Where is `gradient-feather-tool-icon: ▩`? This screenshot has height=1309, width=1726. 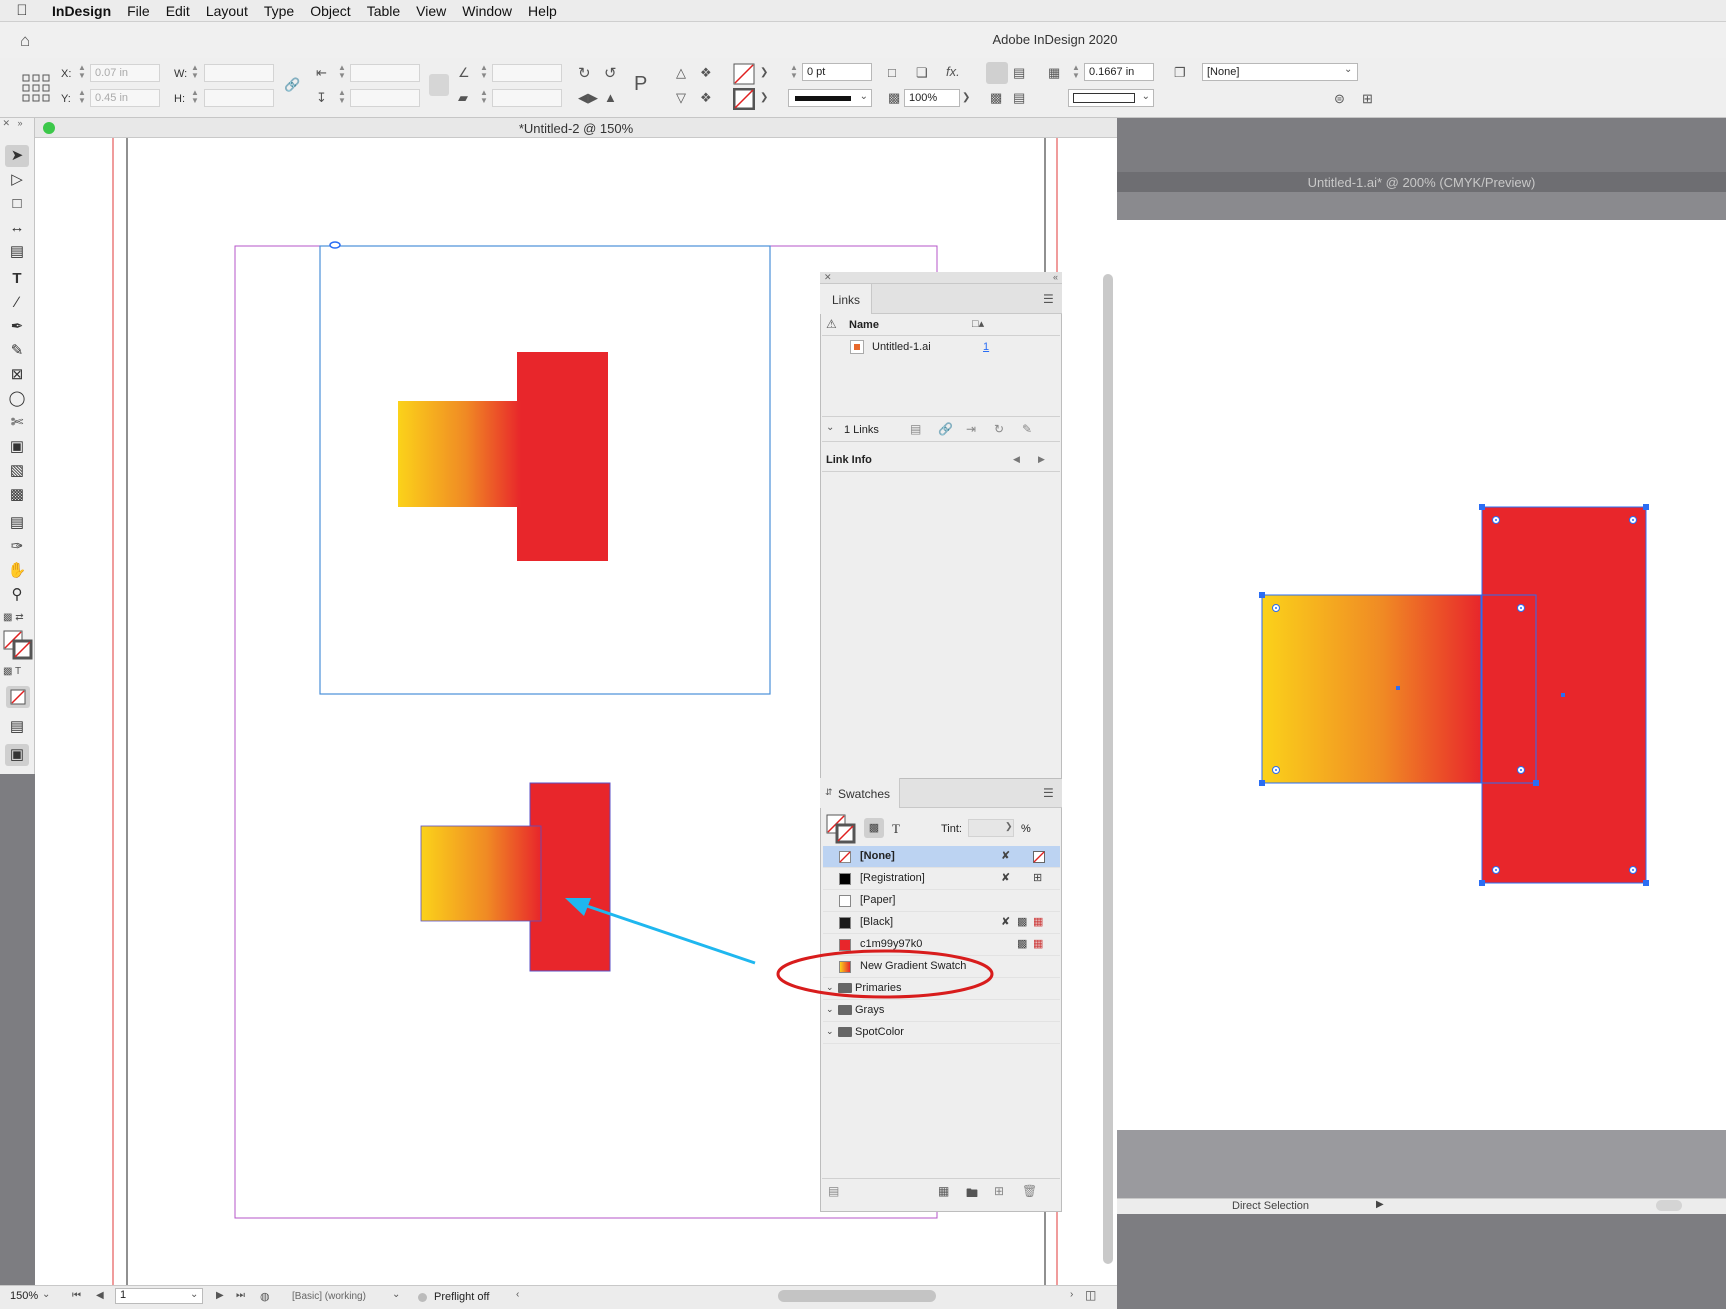 gradient-feather-tool-icon: ▩ is located at coordinates (17, 495).